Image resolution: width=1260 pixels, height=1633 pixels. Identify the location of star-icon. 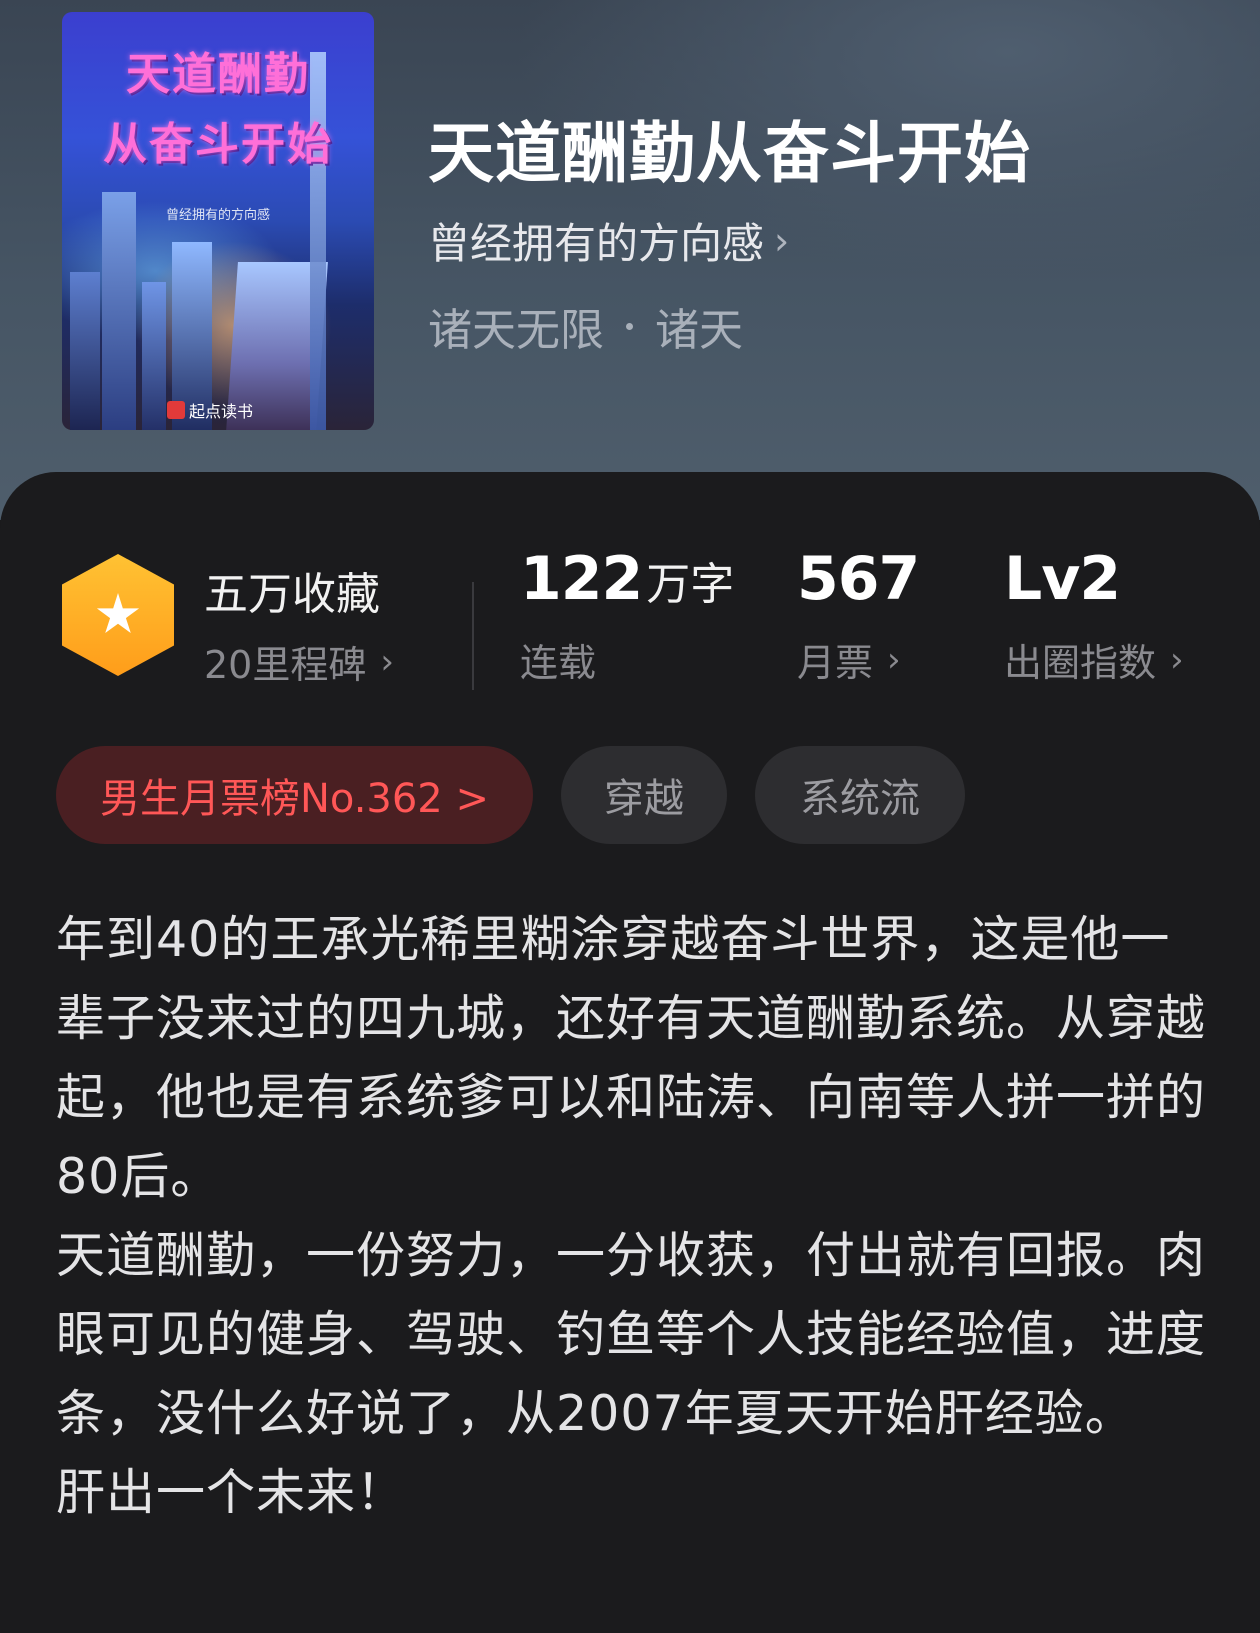
(118, 613).